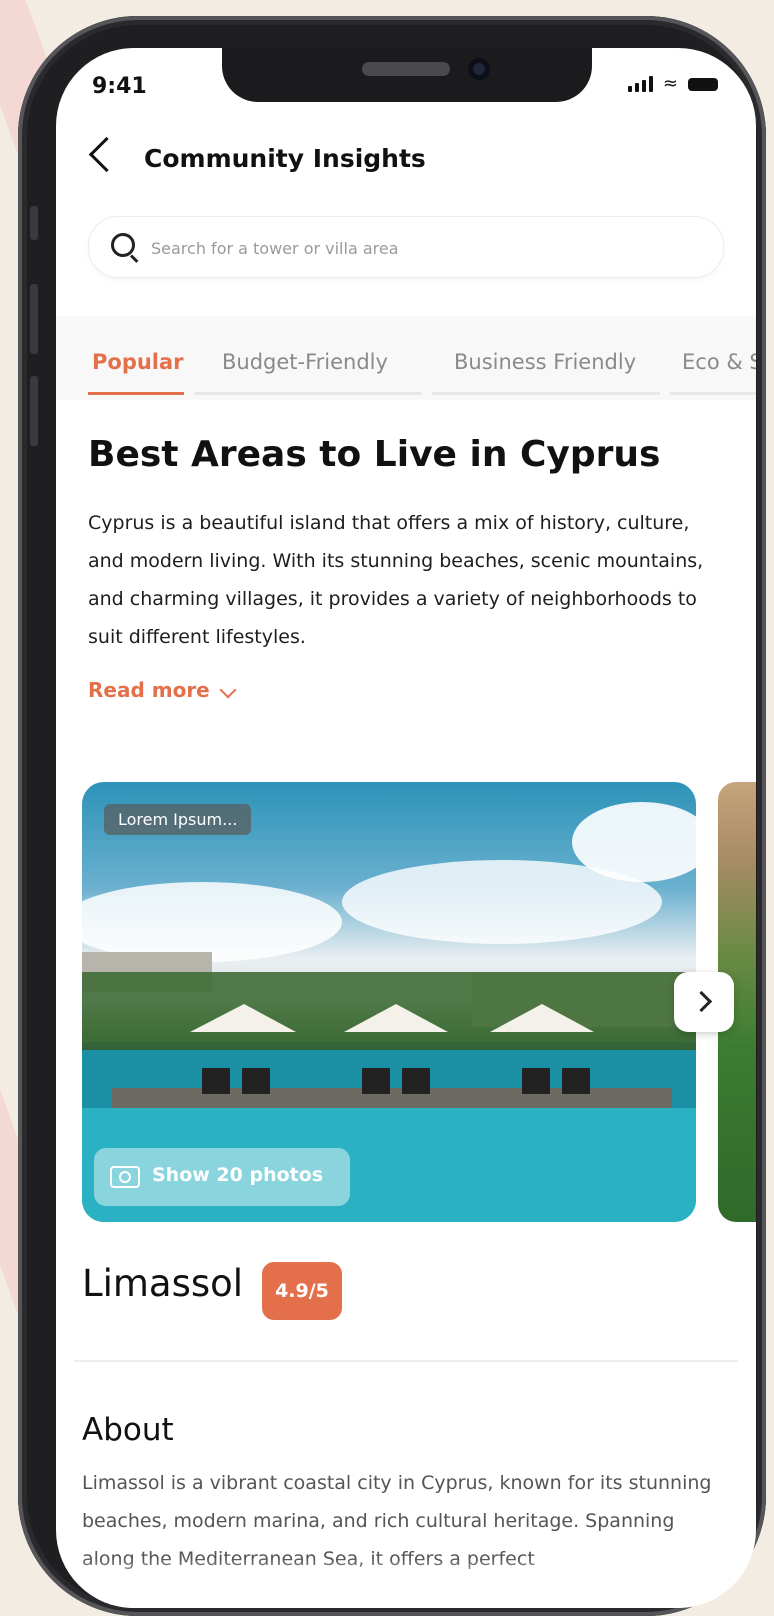 Image resolution: width=774 pixels, height=1616 pixels. I want to click on search-bar, so click(406, 247).